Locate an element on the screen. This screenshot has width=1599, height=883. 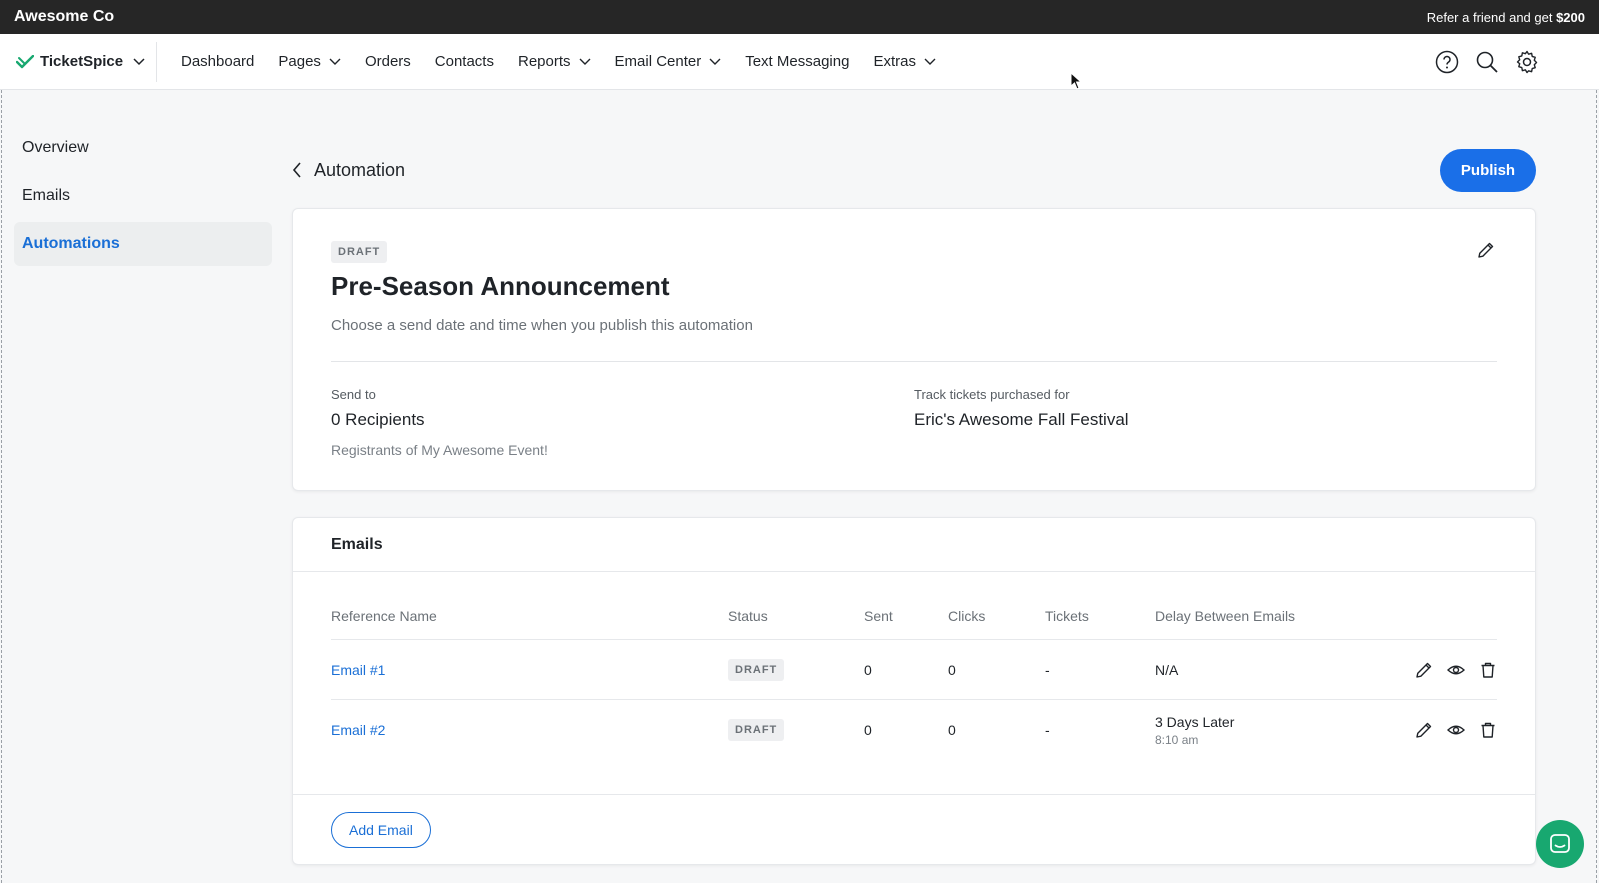
column-header-clicks: Clicks is located at coordinates (967, 615).